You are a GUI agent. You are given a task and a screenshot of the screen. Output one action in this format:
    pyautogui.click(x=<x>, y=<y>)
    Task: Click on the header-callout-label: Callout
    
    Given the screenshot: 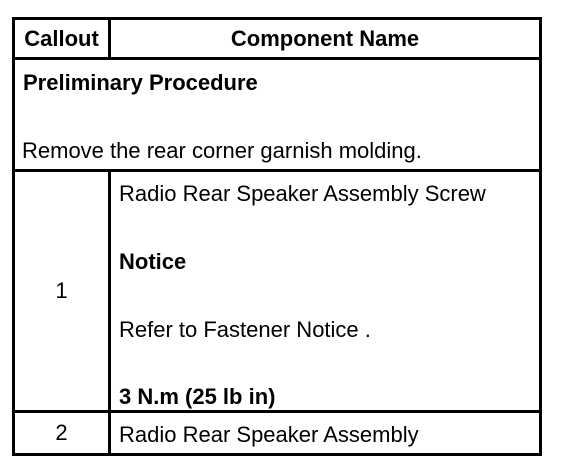 What is the action you would take?
    pyautogui.click(x=61, y=38)
    